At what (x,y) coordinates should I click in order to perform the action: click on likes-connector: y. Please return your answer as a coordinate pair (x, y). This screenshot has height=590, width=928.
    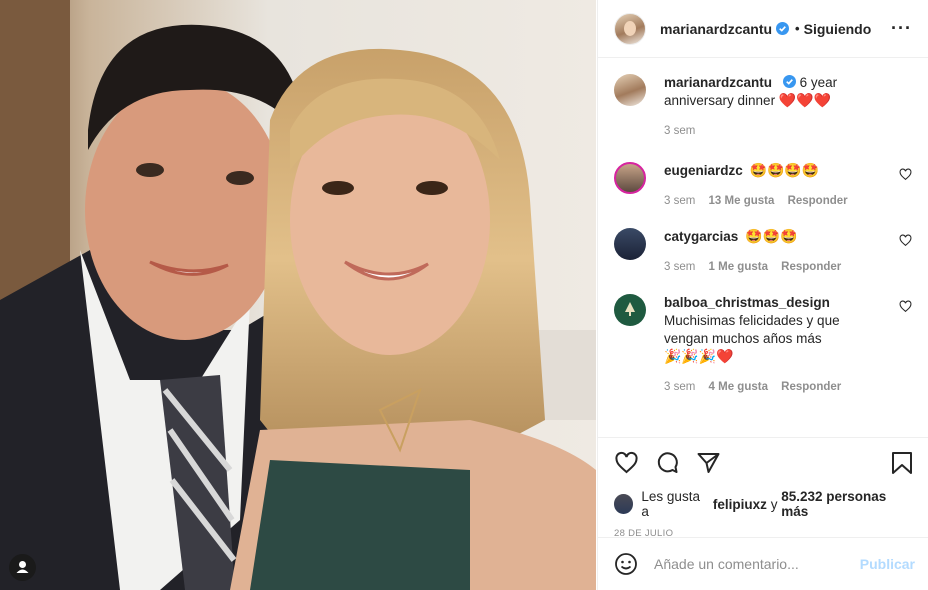
    Looking at the image, I should click on (774, 504).